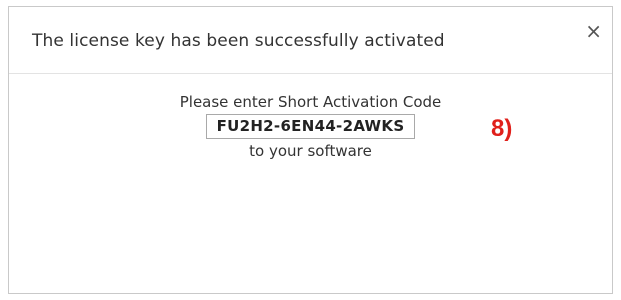 The height and width of the screenshot is (300, 621). I want to click on activation-code: FU2H2-6EN44-2AWKS, so click(310, 126).